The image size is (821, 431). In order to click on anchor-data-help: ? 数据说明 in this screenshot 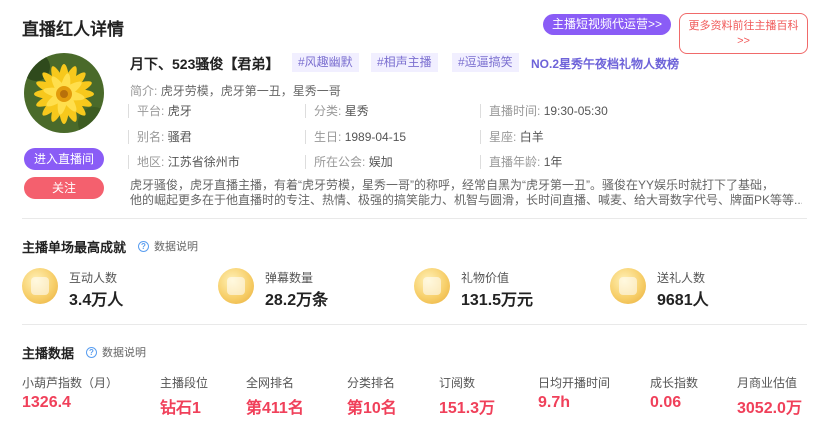, I will do `click(116, 352)`.